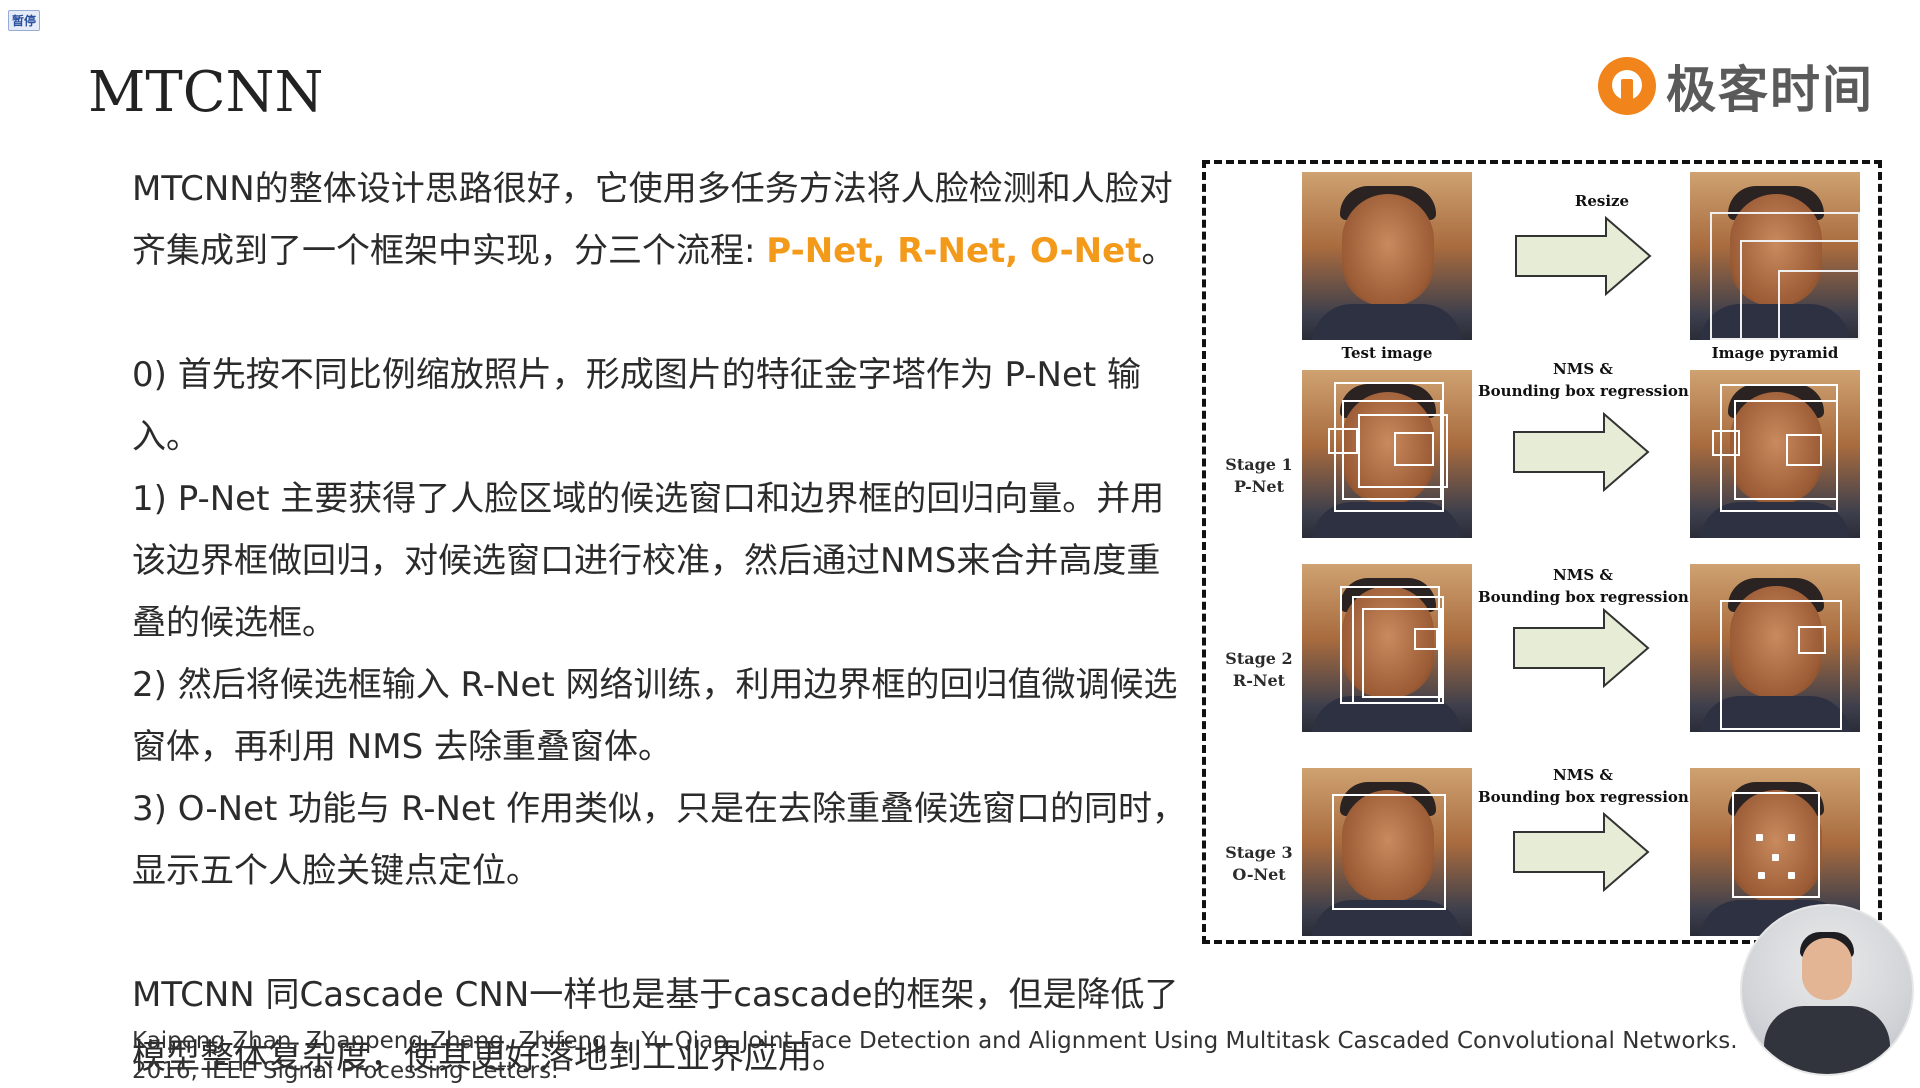  Describe the element at coordinates (1387, 256) in the screenshot. I see `test-image` at that location.